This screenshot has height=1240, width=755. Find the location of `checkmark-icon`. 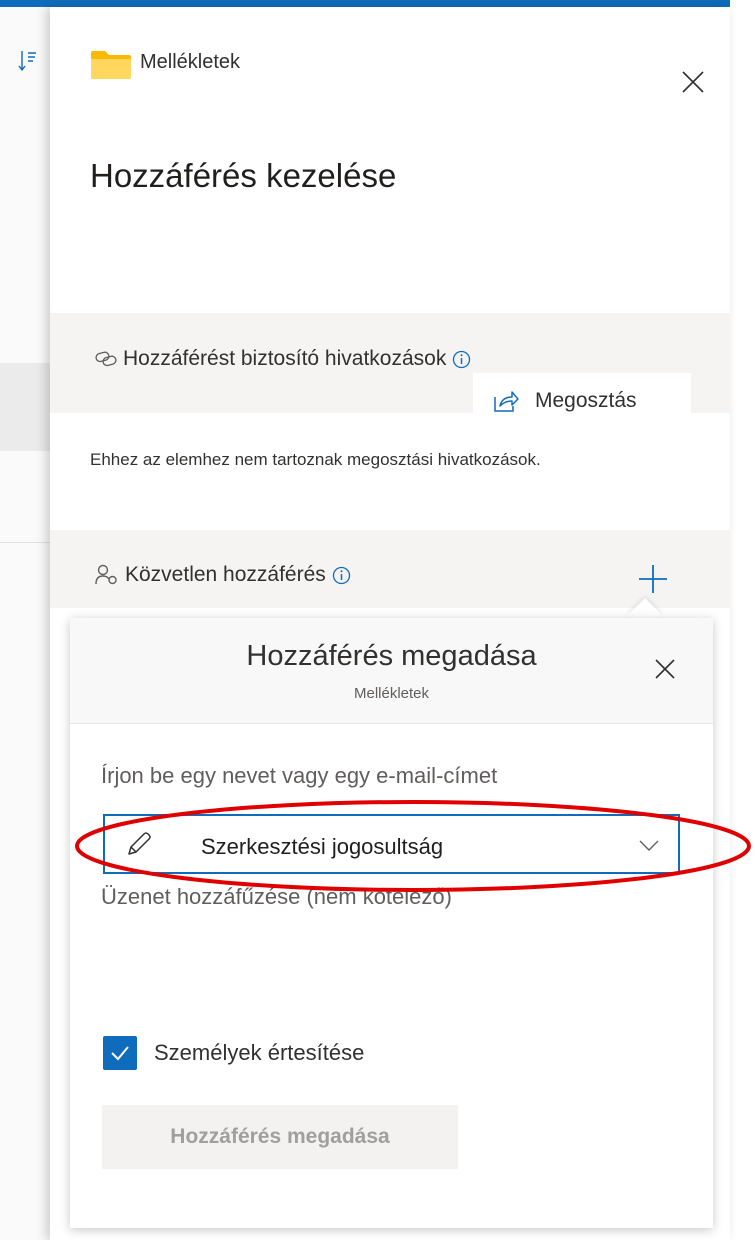

checkmark-icon is located at coordinates (120, 1053).